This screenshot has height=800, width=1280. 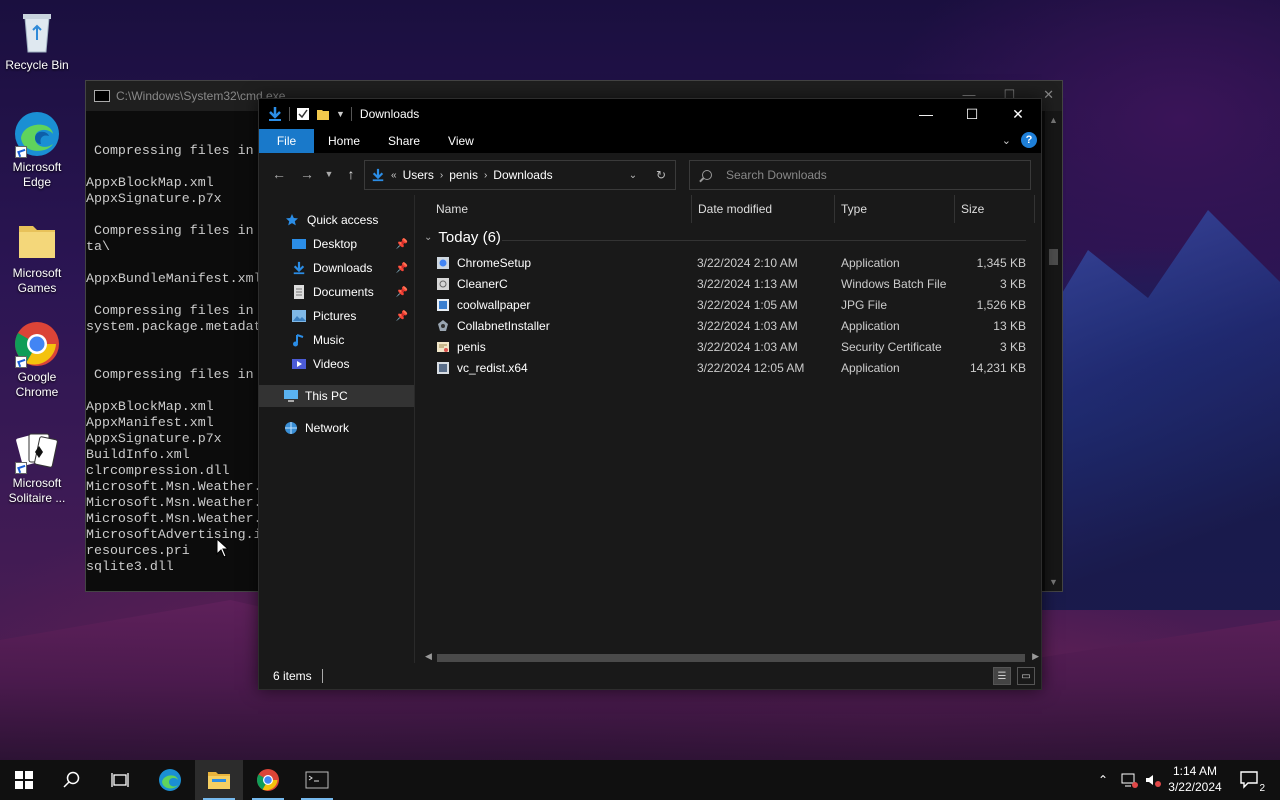 What do you see at coordinates (418, 175) in the screenshot?
I see `breadcrumb-users: Users` at bounding box center [418, 175].